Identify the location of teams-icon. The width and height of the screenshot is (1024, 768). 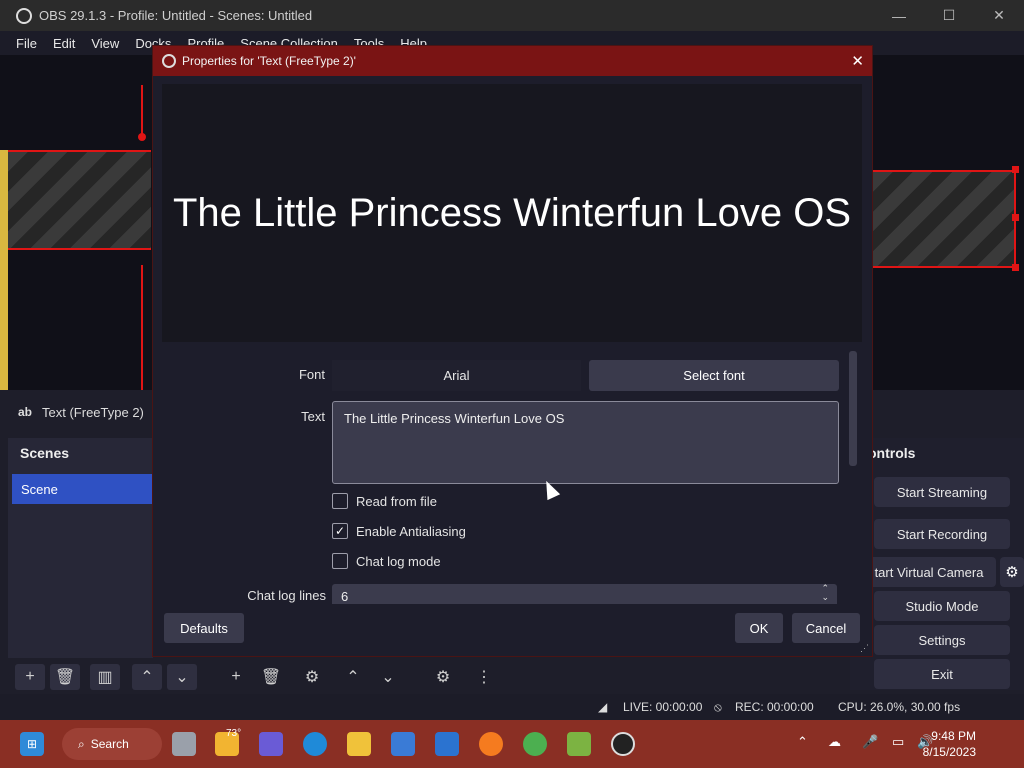
(271, 744).